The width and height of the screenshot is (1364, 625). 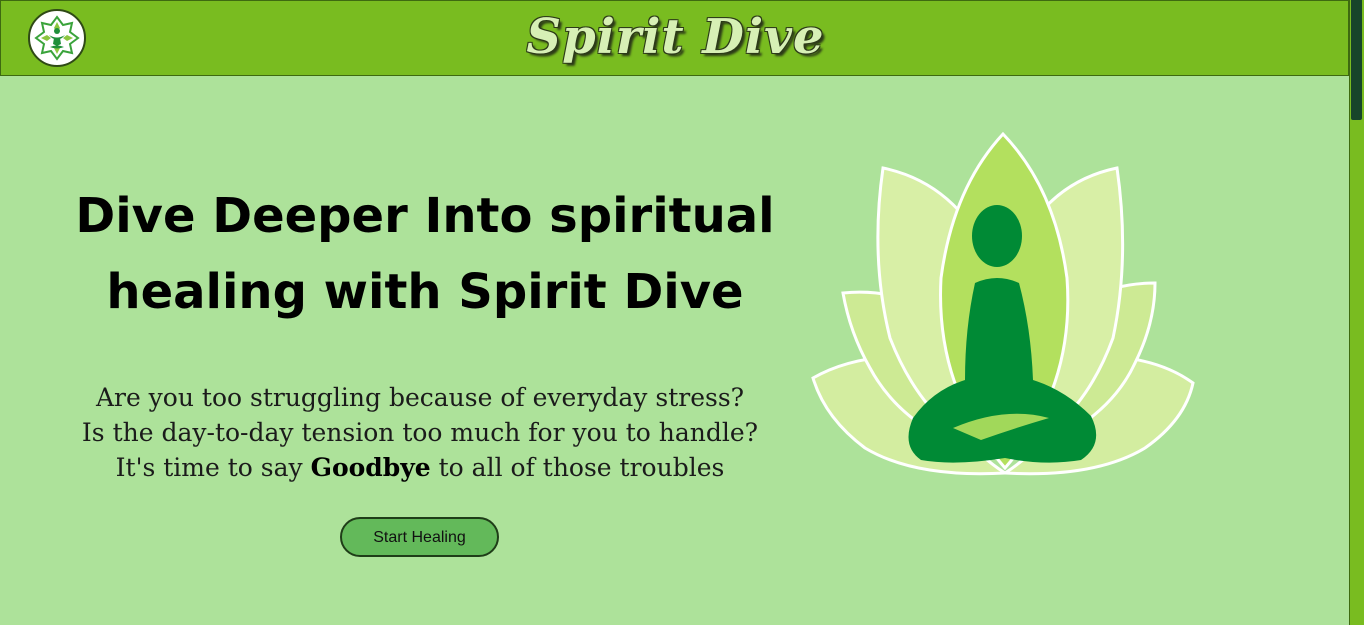 What do you see at coordinates (577, 467) in the screenshot?
I see `hero-line-3-suffix: to all of those troubles` at bounding box center [577, 467].